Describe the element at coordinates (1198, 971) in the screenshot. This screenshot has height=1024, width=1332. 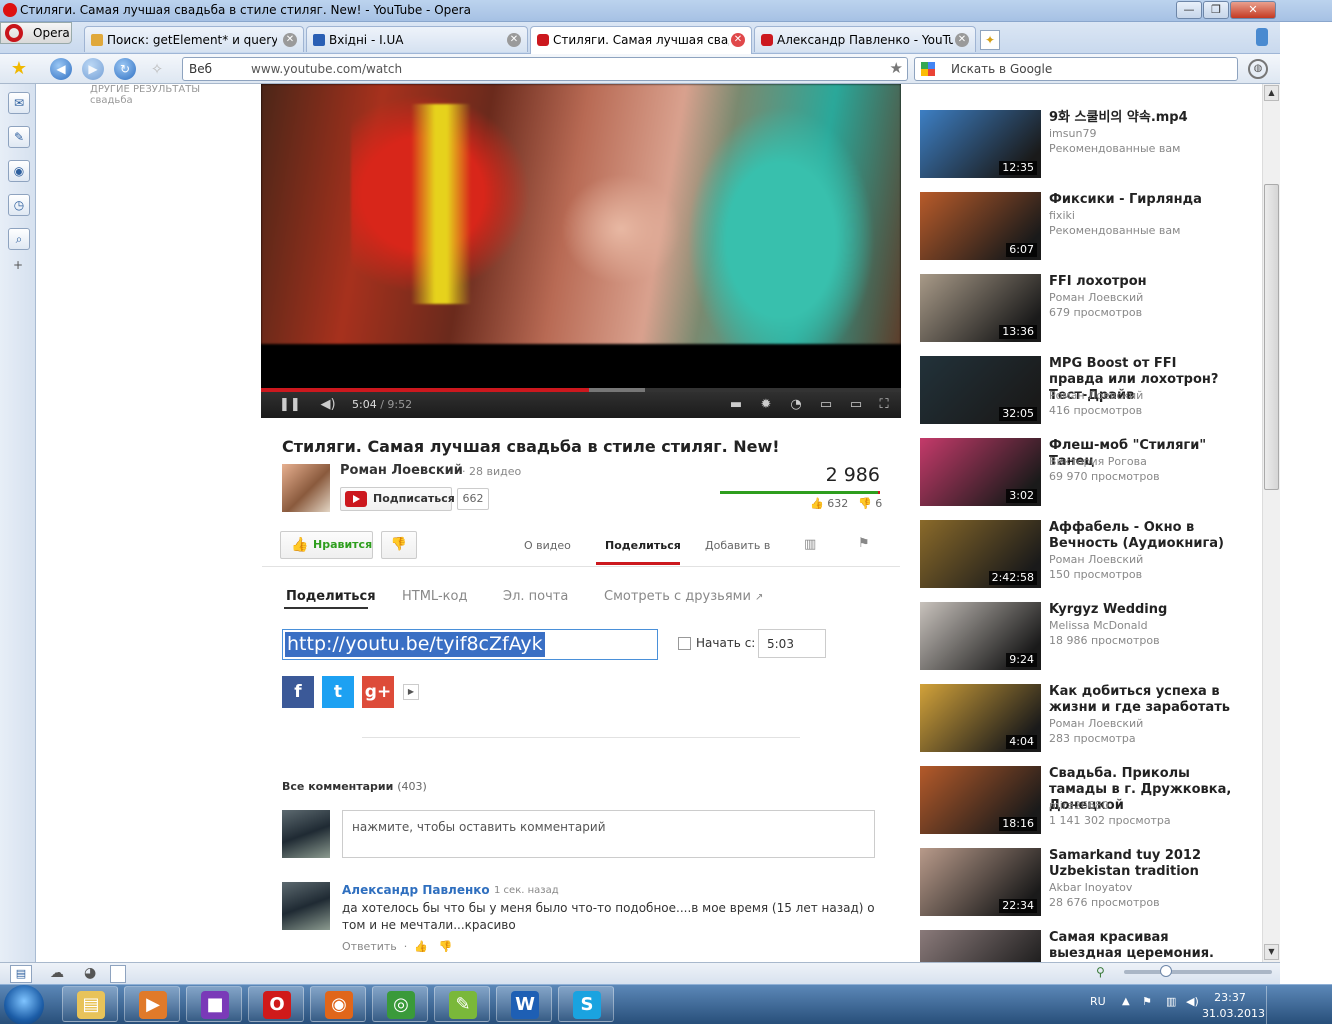
I see `zoom-slider` at that location.